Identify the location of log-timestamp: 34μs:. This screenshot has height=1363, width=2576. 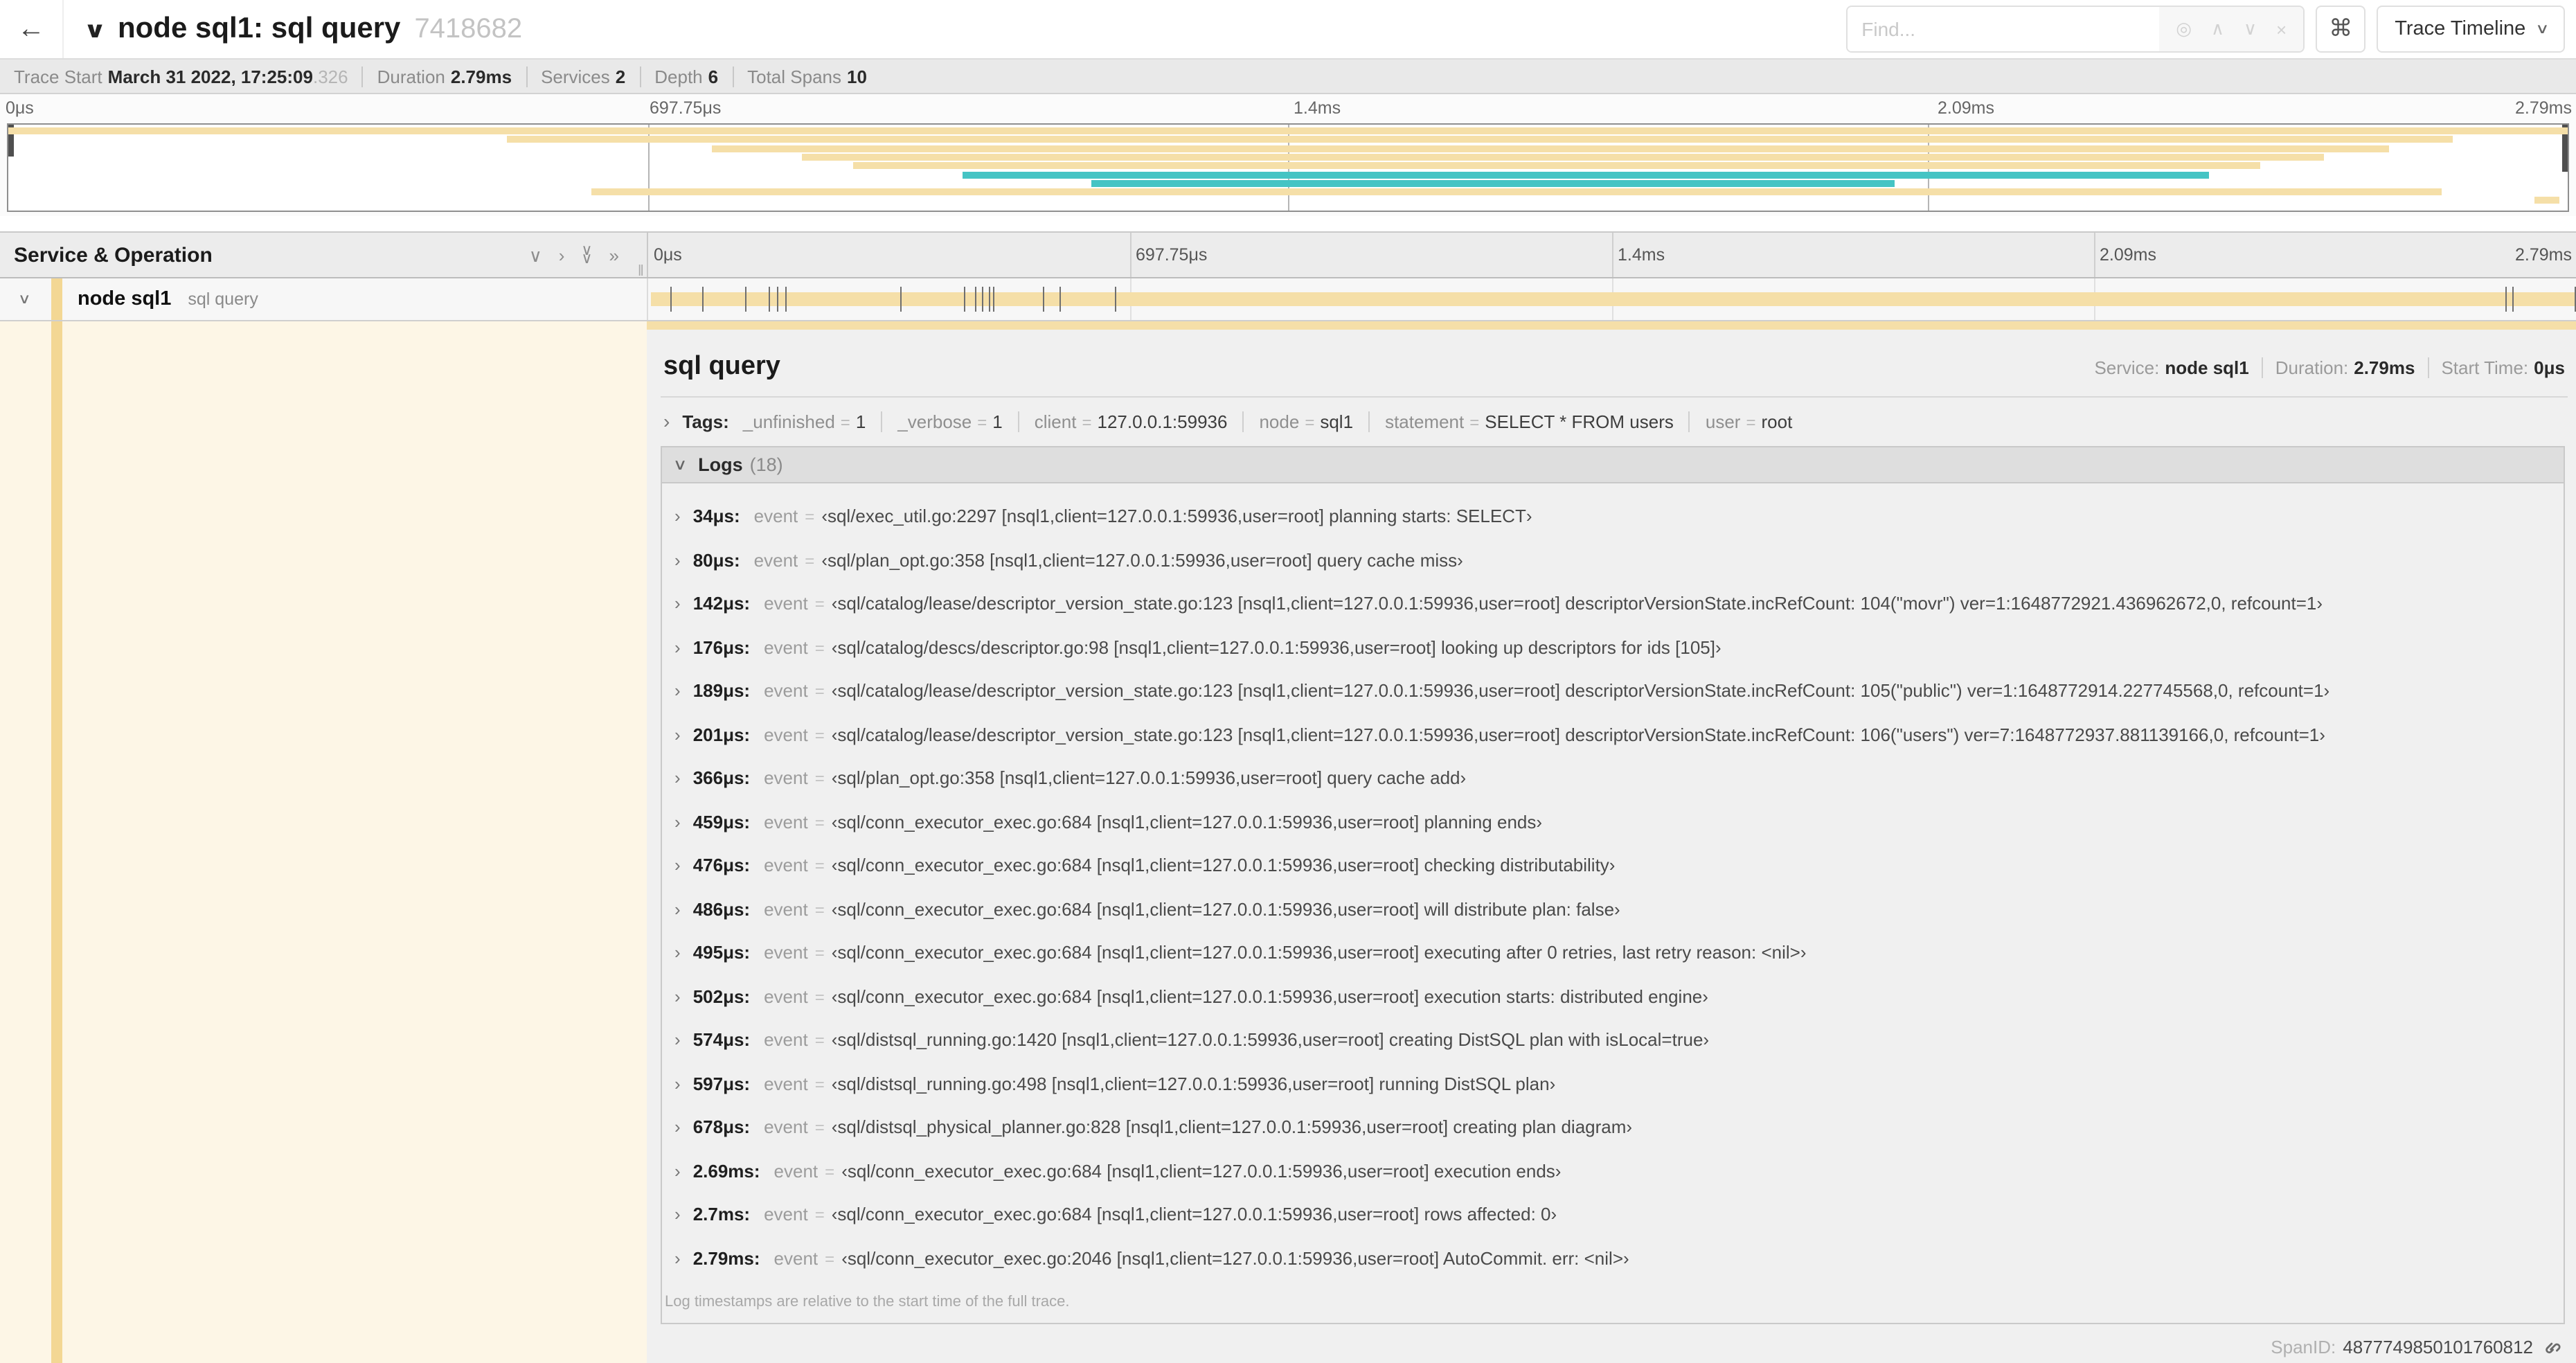
(716, 516).